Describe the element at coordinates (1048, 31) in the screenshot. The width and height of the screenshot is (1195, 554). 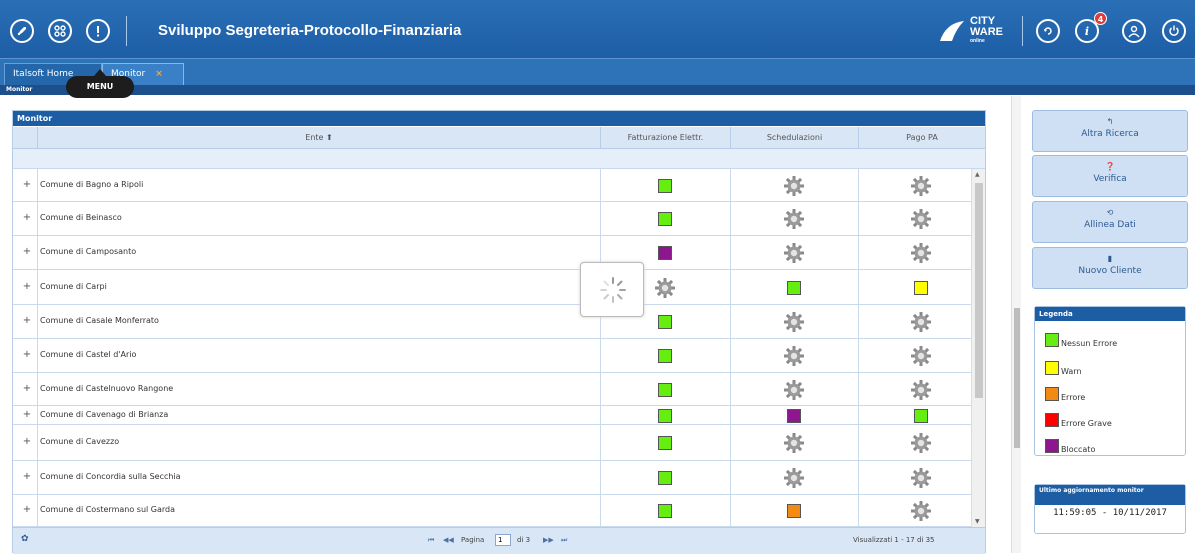
I see `refresh-icon` at that location.